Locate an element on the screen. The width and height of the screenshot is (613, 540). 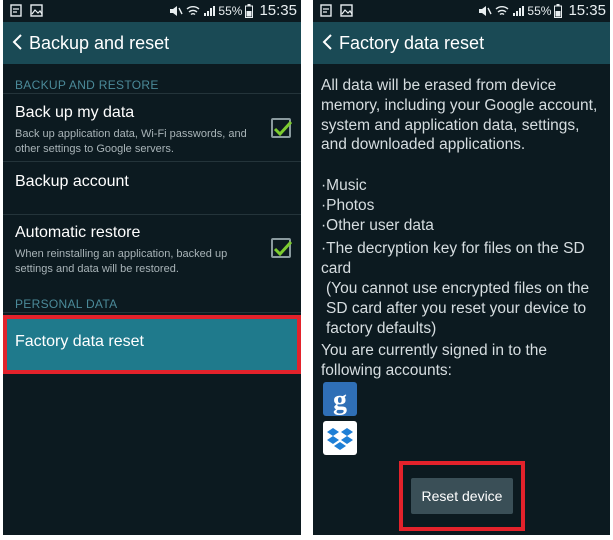
checkbox-back-up is located at coordinates (282, 128).